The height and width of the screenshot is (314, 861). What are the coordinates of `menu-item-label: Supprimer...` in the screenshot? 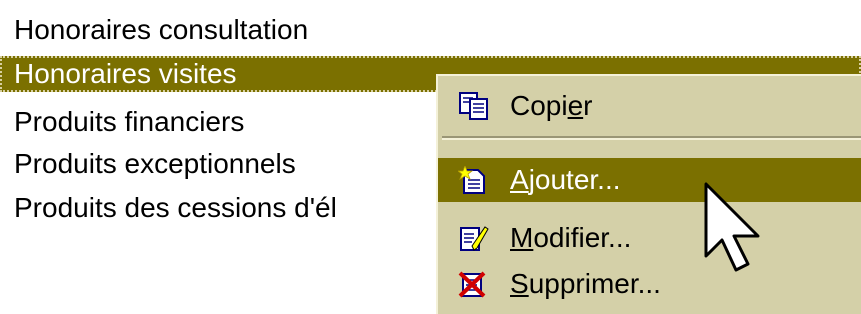 It's located at (585, 283).